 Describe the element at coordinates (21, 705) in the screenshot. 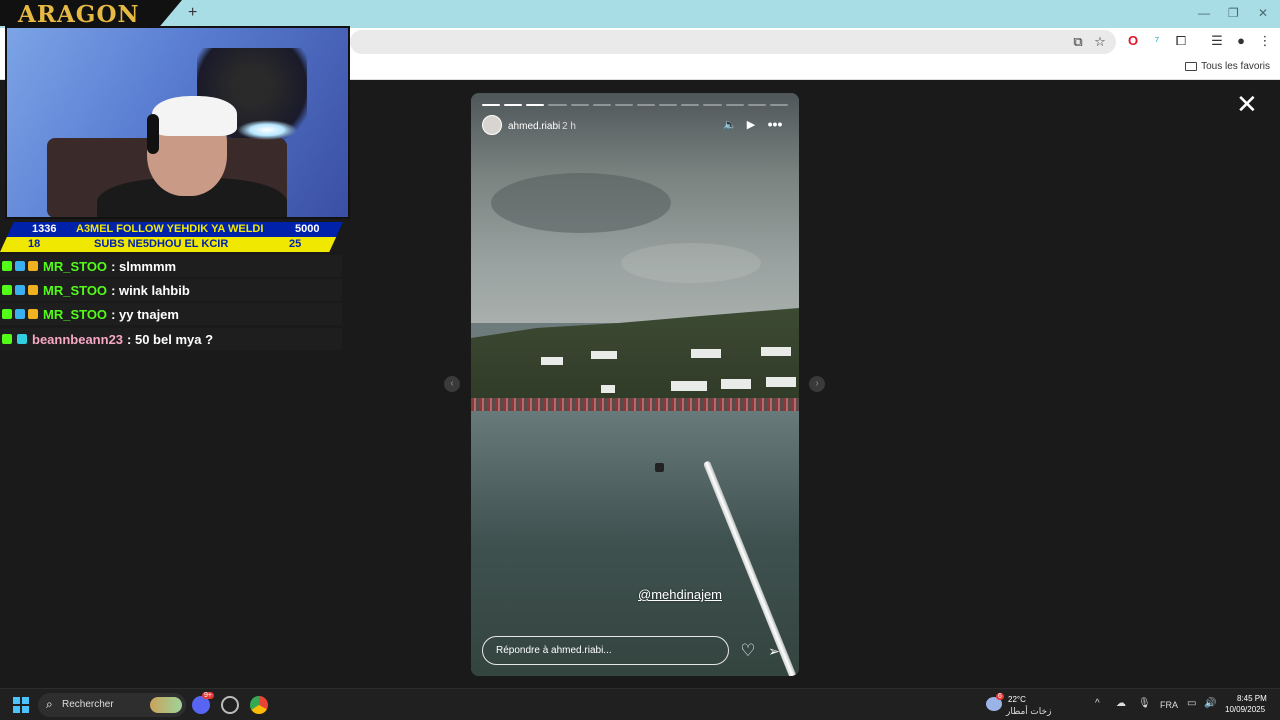

I see `windows-start-icon` at that location.